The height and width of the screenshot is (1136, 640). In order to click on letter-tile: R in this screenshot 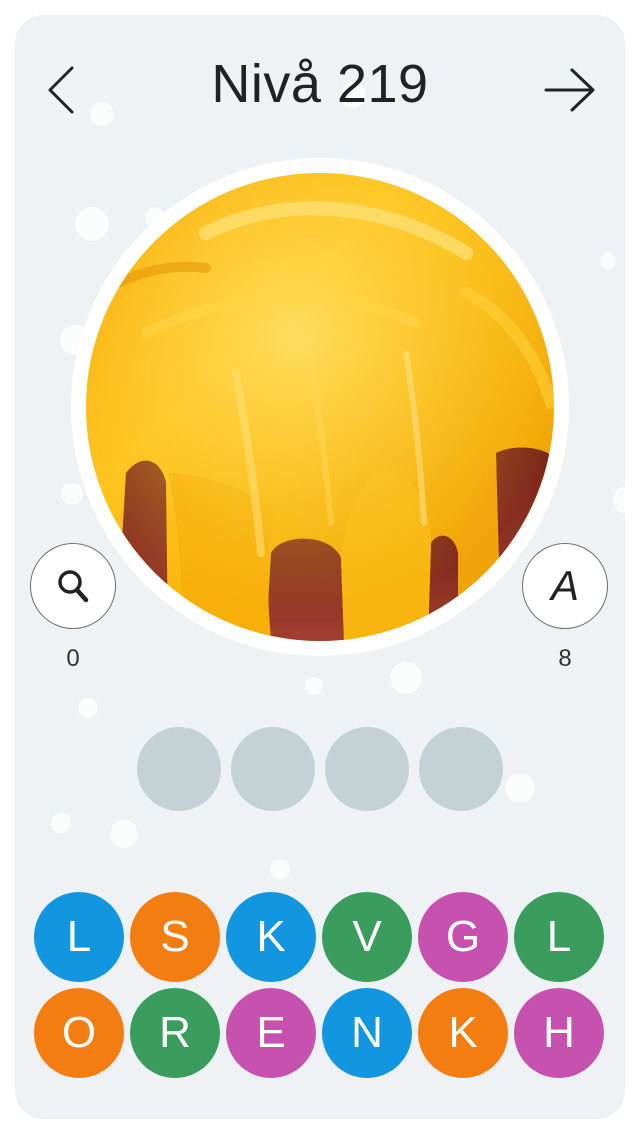, I will do `click(175, 1033)`.